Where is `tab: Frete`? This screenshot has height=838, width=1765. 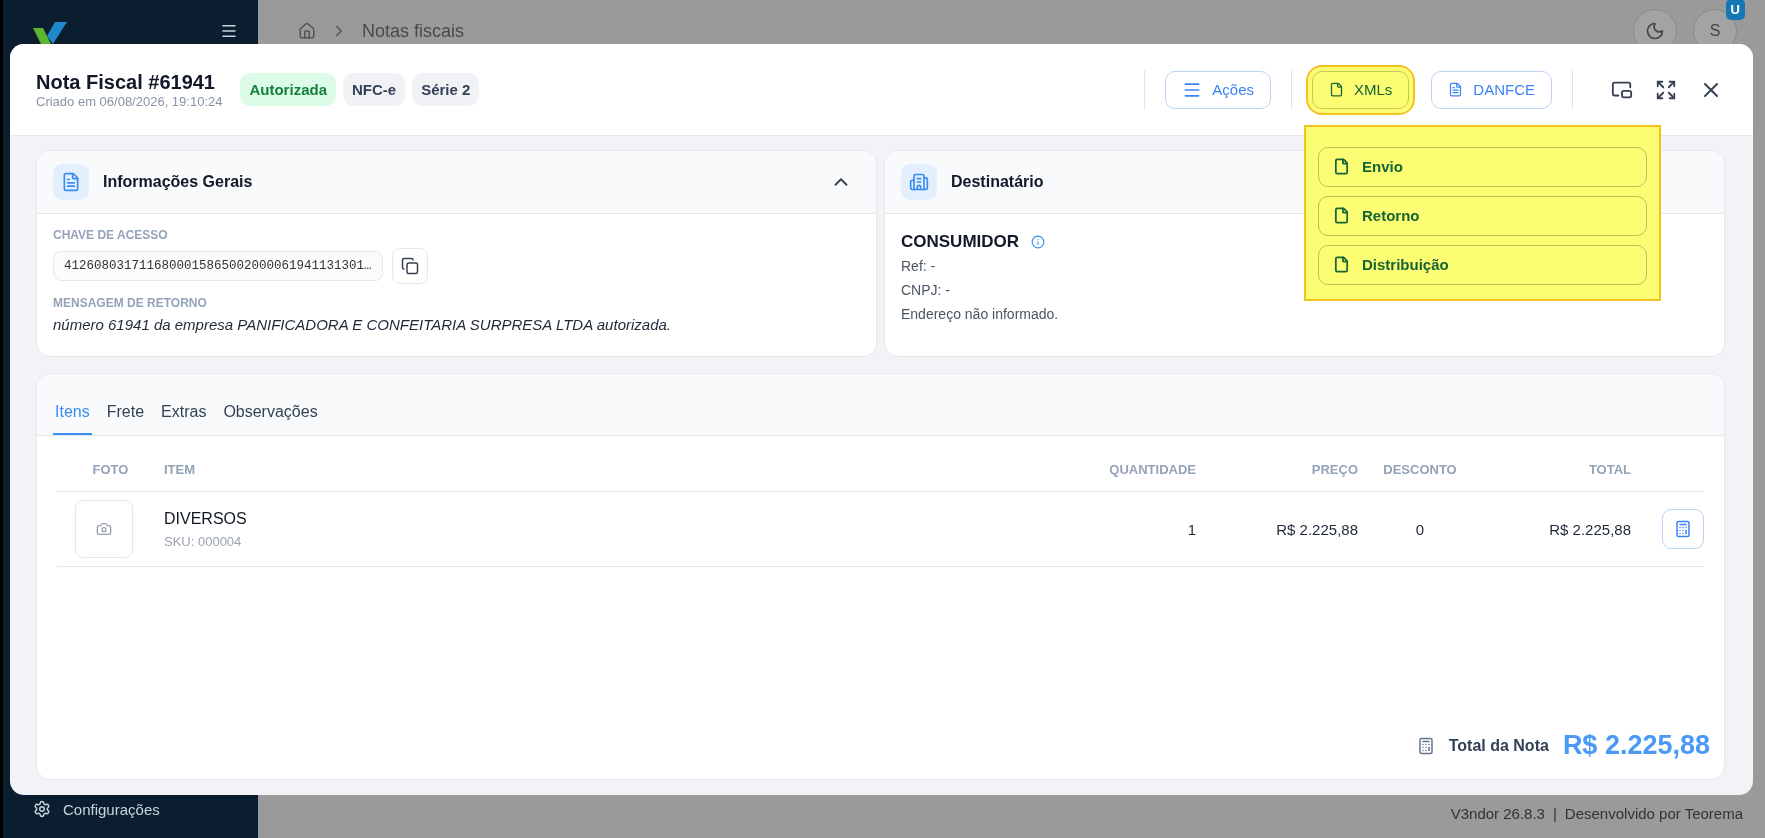
tab: Frete is located at coordinates (125, 419).